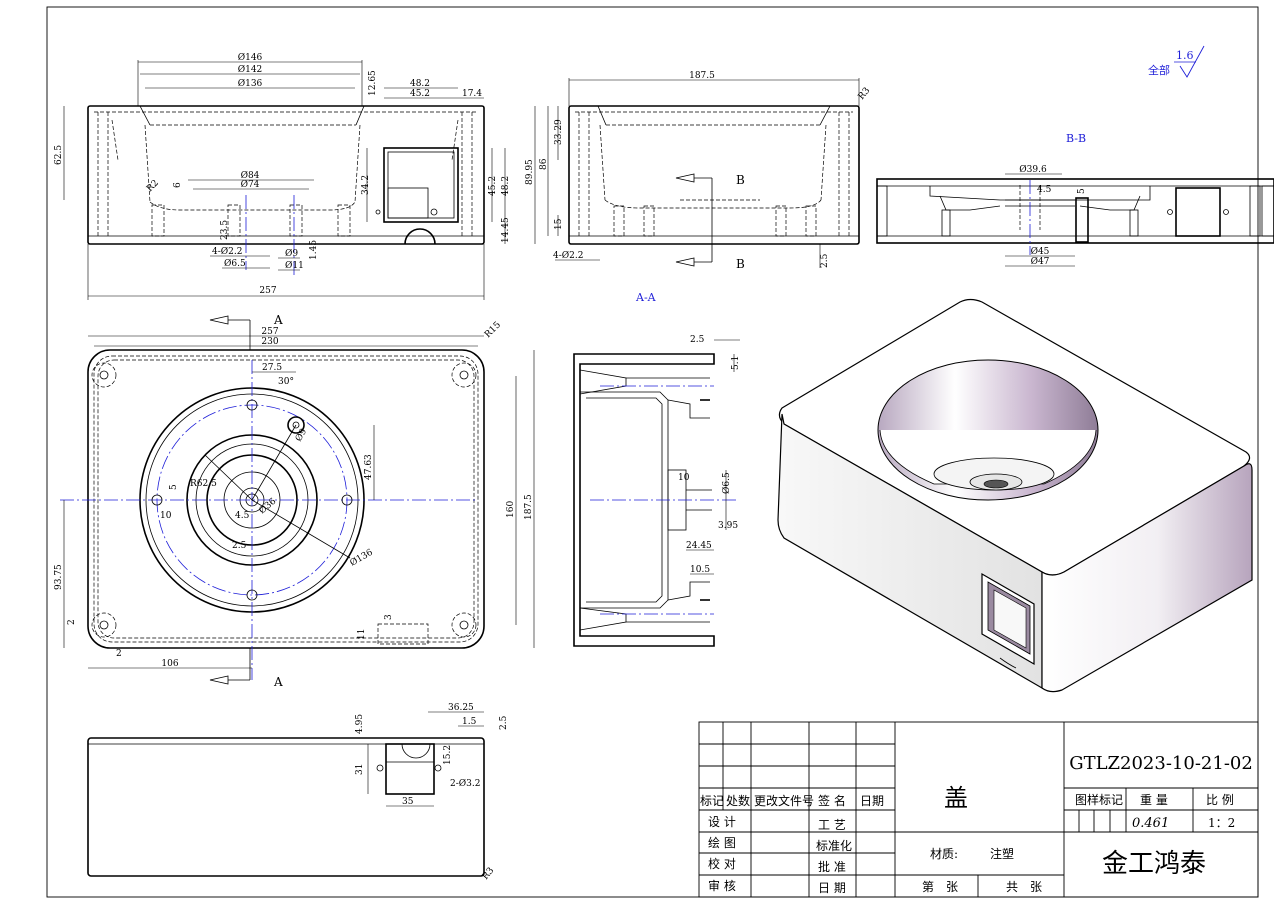 This screenshot has height=908, width=1274. I want to click on dim-phi39-6: Ø39.6, so click(1033, 169).